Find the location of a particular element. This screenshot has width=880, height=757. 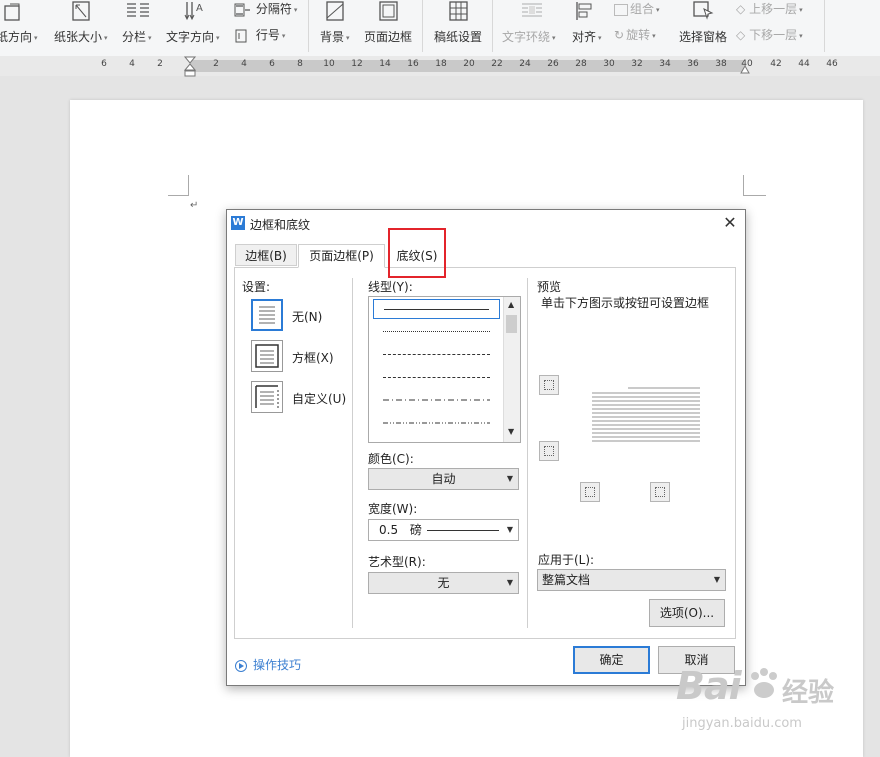

selection-pane-button: 选择窗格 is located at coordinates (704, 28).